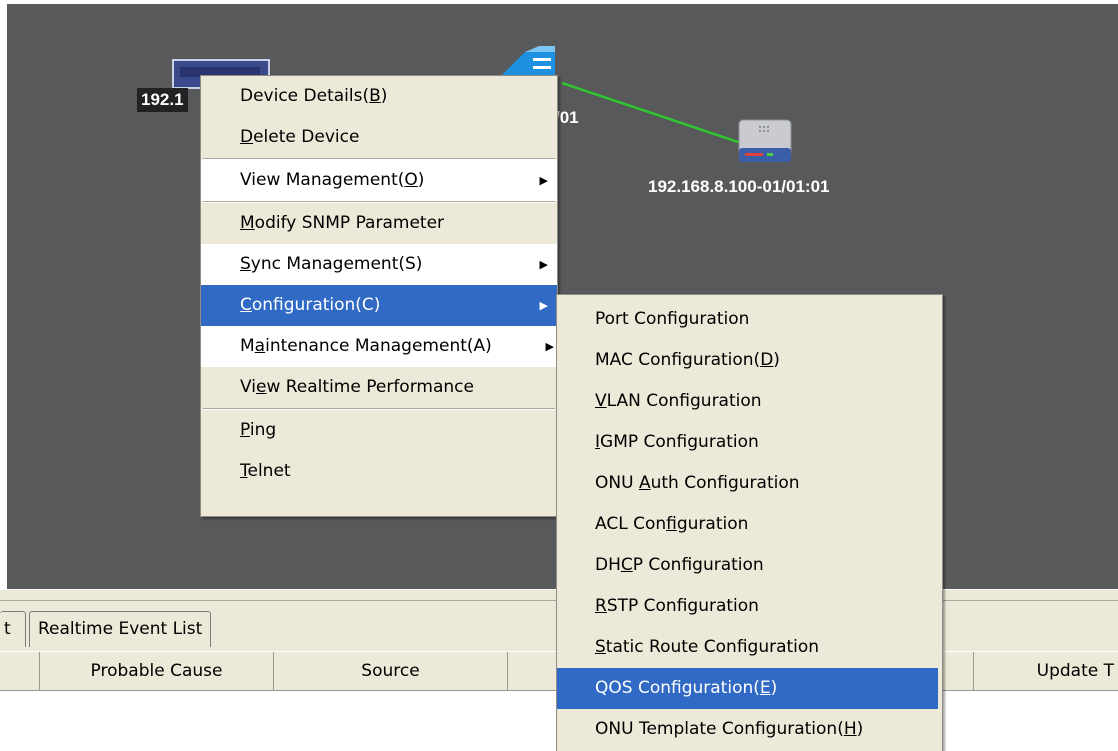 The height and width of the screenshot is (751, 1118). I want to click on column-header-source: Source, so click(391, 671).